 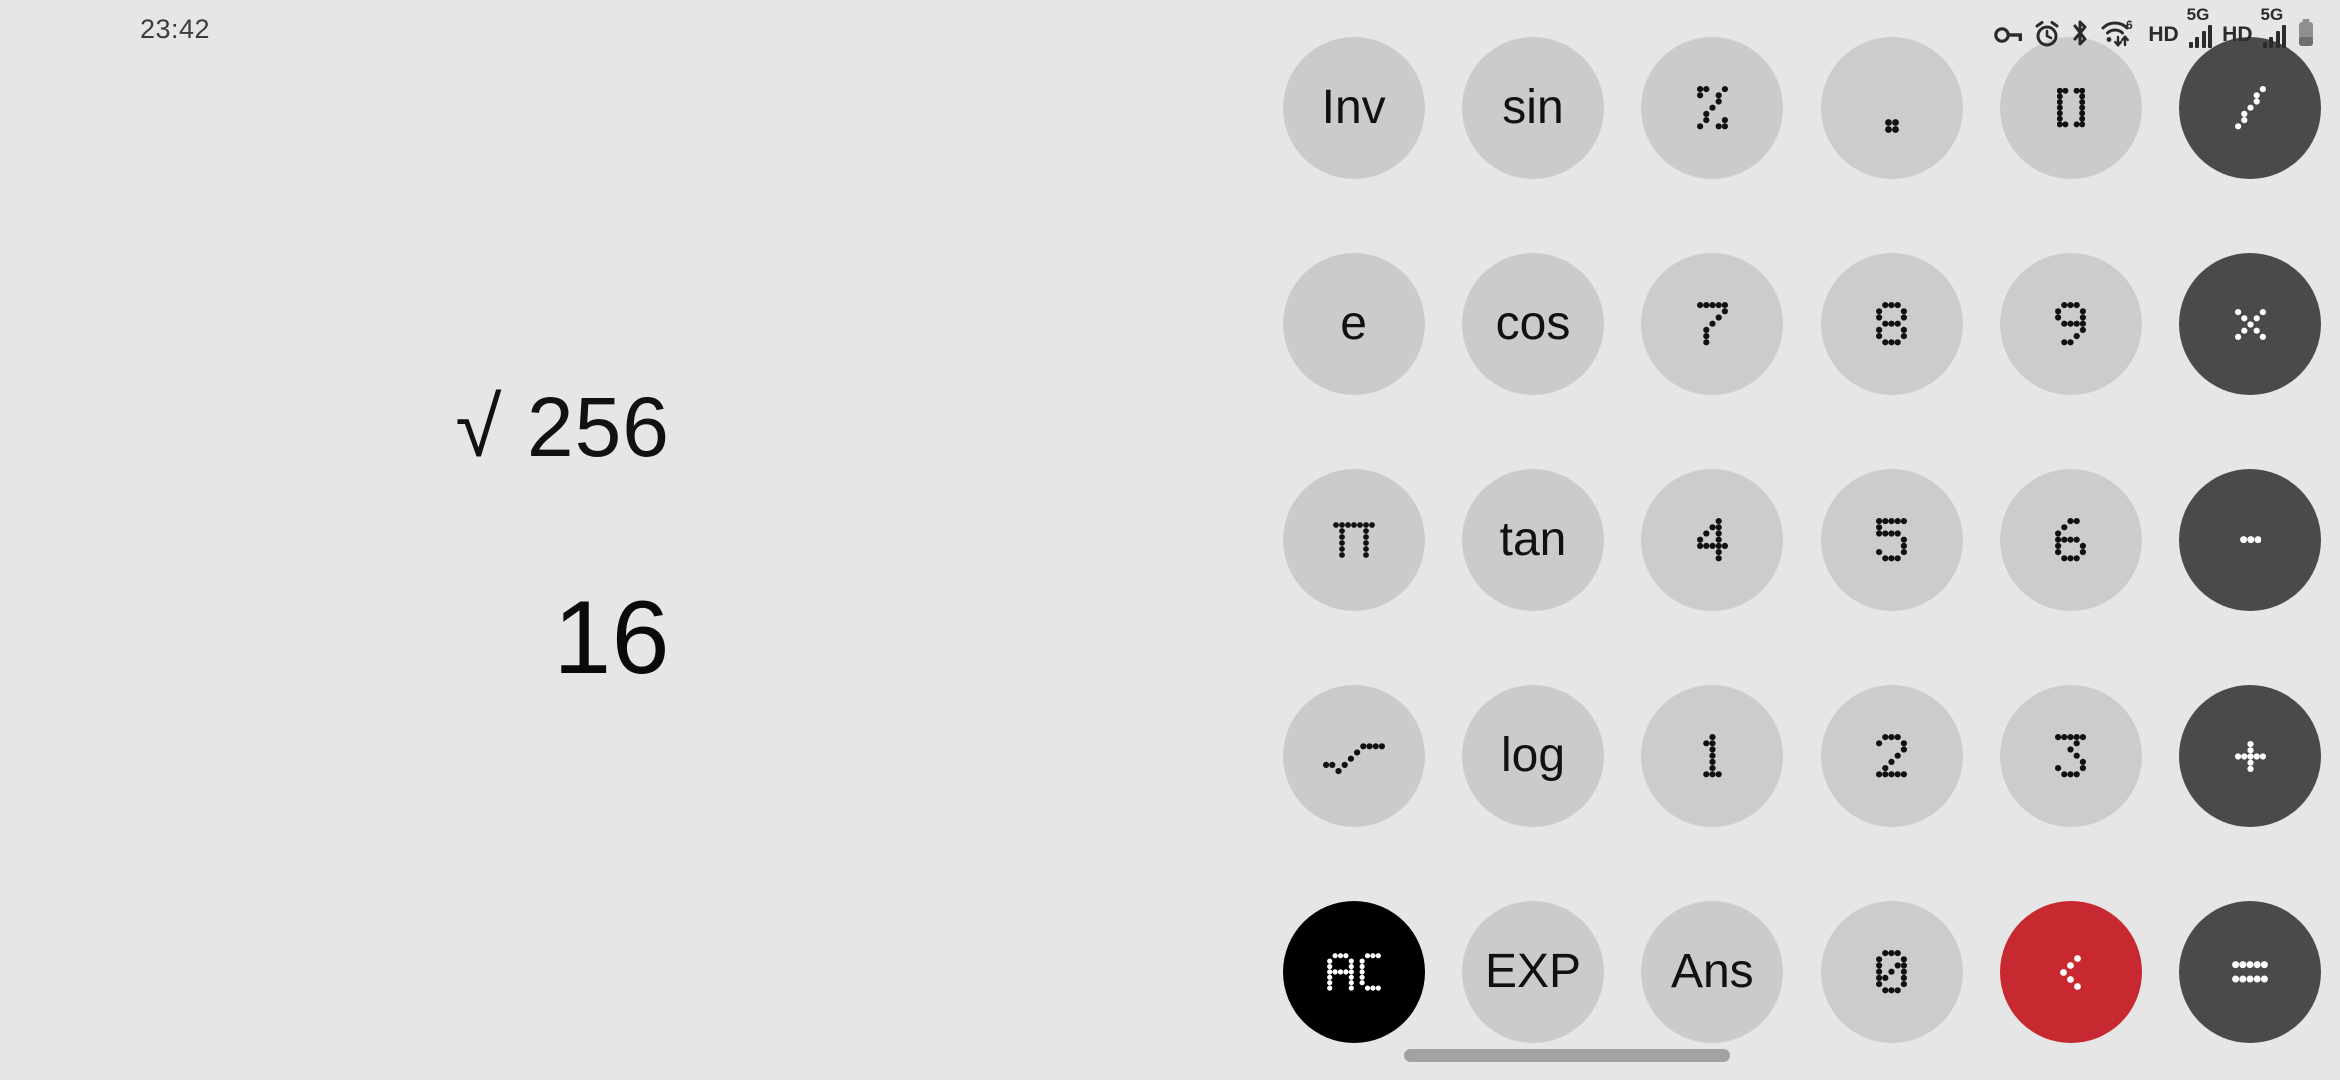 I want to click on key-8-surface, so click(x=1891, y=324).